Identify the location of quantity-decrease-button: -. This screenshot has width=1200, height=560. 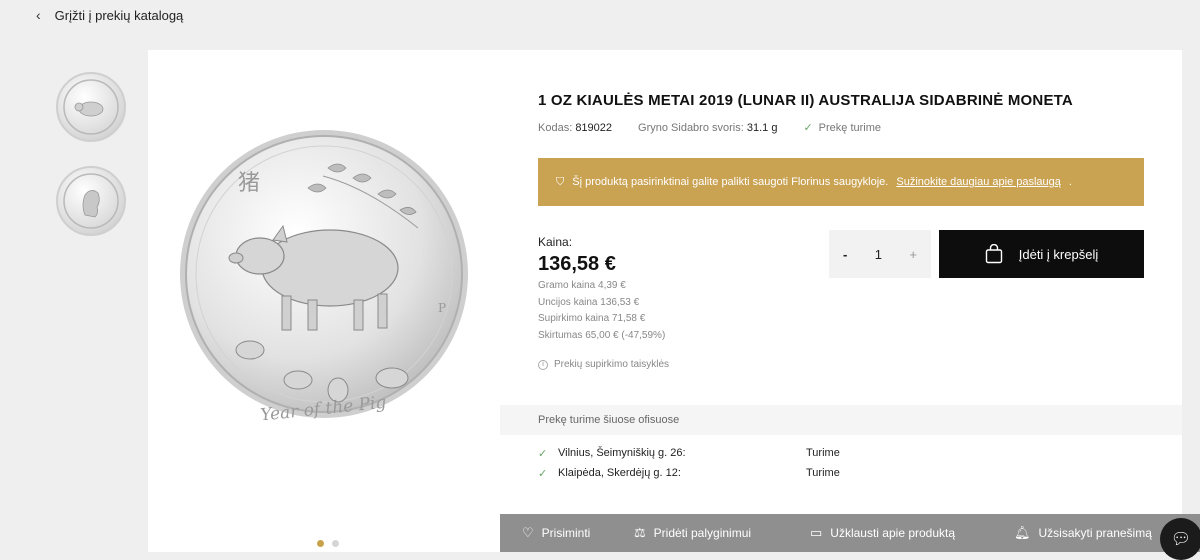
(845, 254).